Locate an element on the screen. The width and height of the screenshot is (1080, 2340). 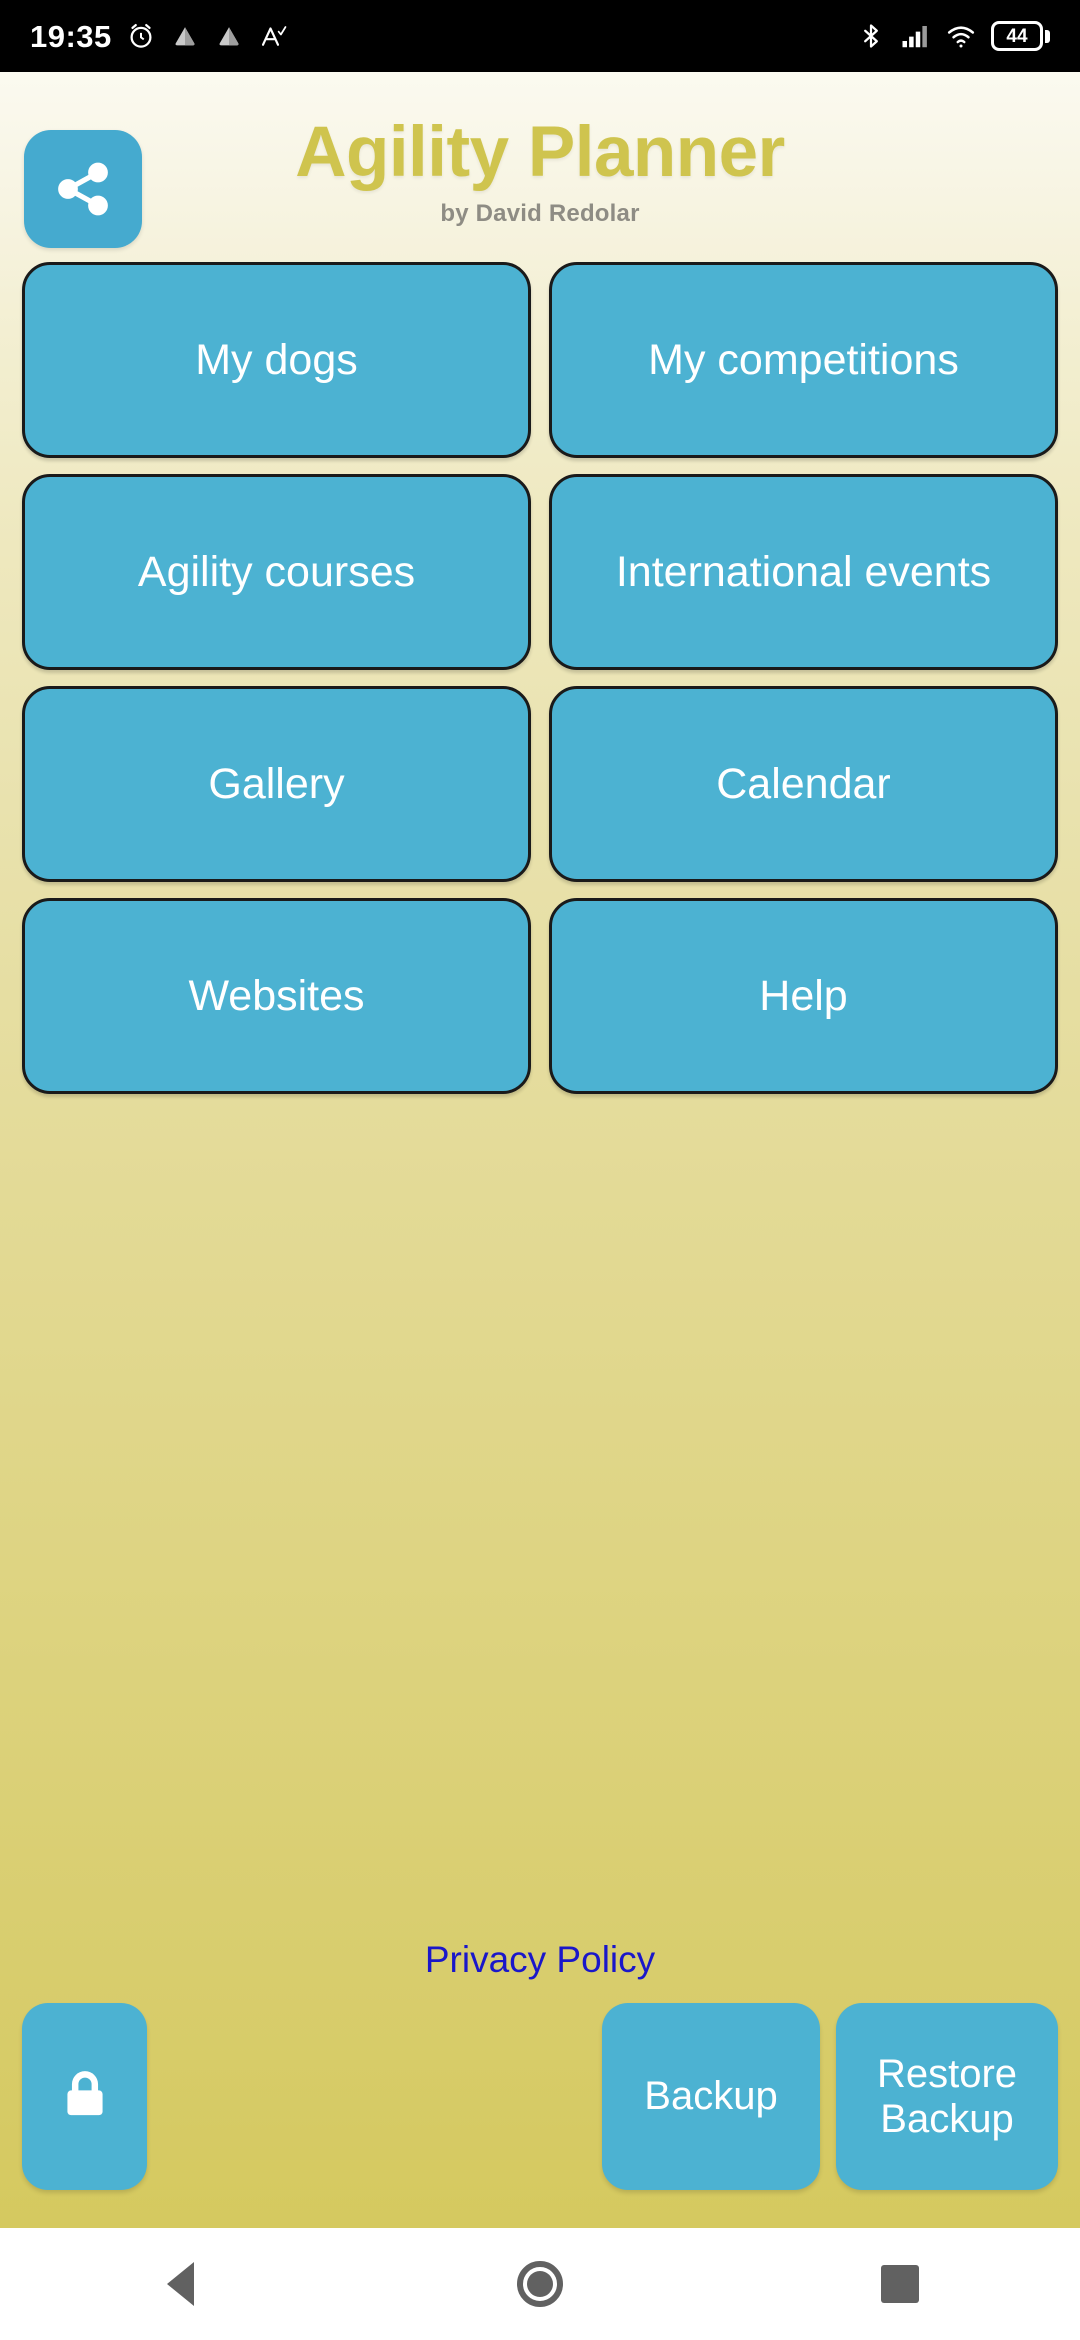
battery-icon: 44 is located at coordinates (1020, 36).